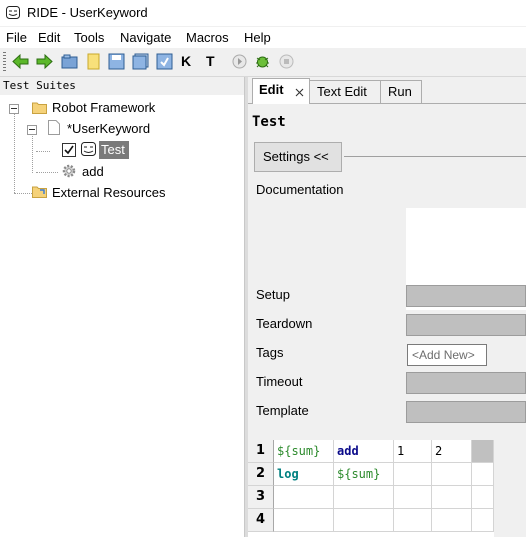 Image resolution: width=526 pixels, height=537 pixels. Describe the element at coordinates (286, 61) in the screenshot. I see `stop-icon` at that location.